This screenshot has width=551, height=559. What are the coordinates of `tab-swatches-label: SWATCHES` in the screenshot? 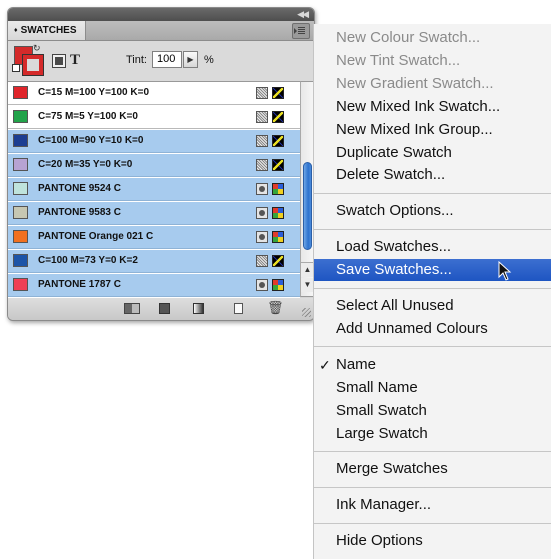 It's located at (48, 30).